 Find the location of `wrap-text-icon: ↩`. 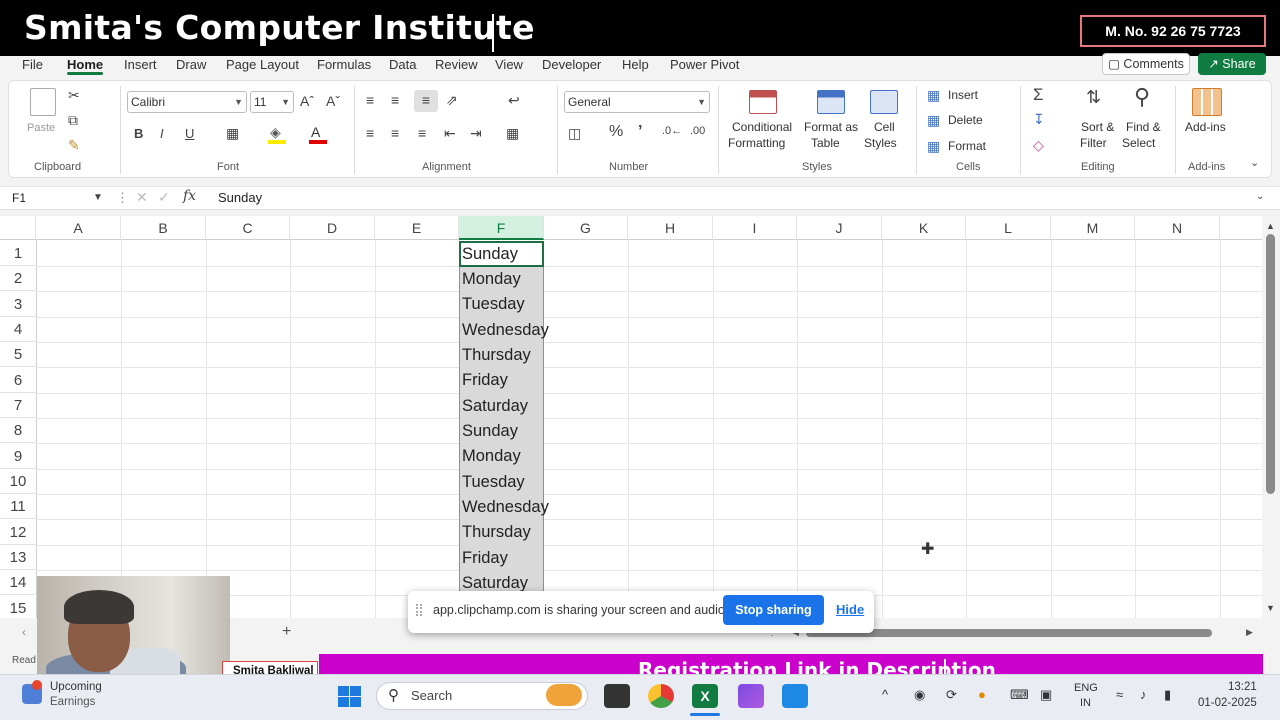

wrap-text-icon: ↩ is located at coordinates (514, 100).